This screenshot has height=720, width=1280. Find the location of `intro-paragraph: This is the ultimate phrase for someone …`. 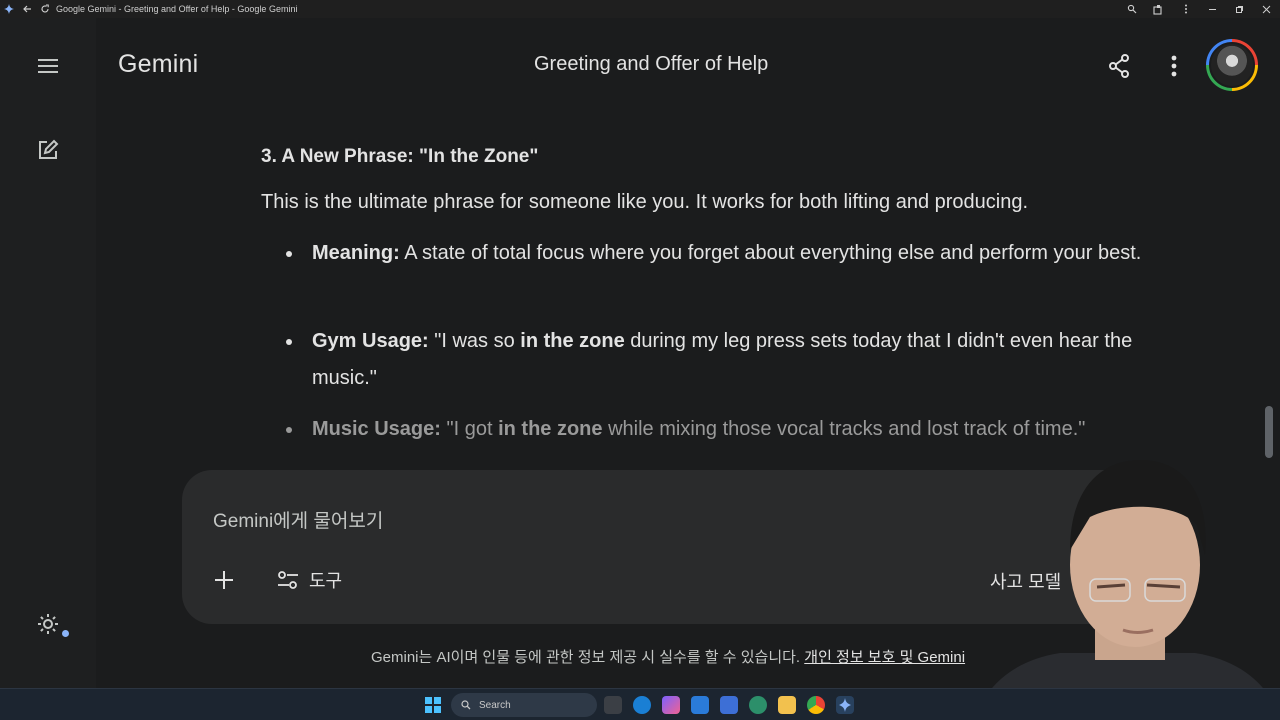

intro-paragraph: This is the ultimate phrase for someone … is located at coordinates (645, 202).